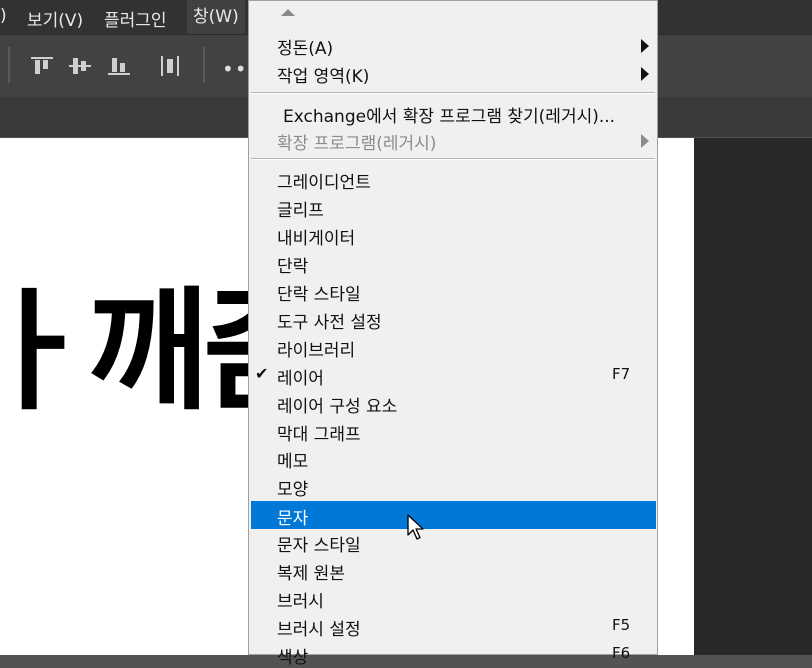  What do you see at coordinates (316, 239) in the screenshot?
I see `menu-item-label: 내비게이터` at bounding box center [316, 239].